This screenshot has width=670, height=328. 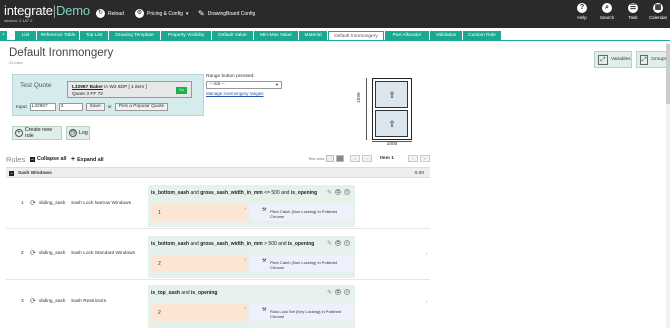 I want to click on bottom-sash: ⇧, so click(x=391, y=123).